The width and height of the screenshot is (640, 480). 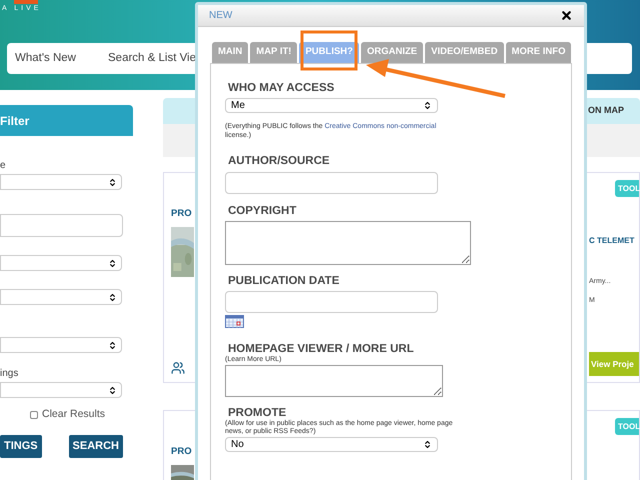 What do you see at coordinates (257, 413) in the screenshot?
I see `field-label: PROMOTE` at bounding box center [257, 413].